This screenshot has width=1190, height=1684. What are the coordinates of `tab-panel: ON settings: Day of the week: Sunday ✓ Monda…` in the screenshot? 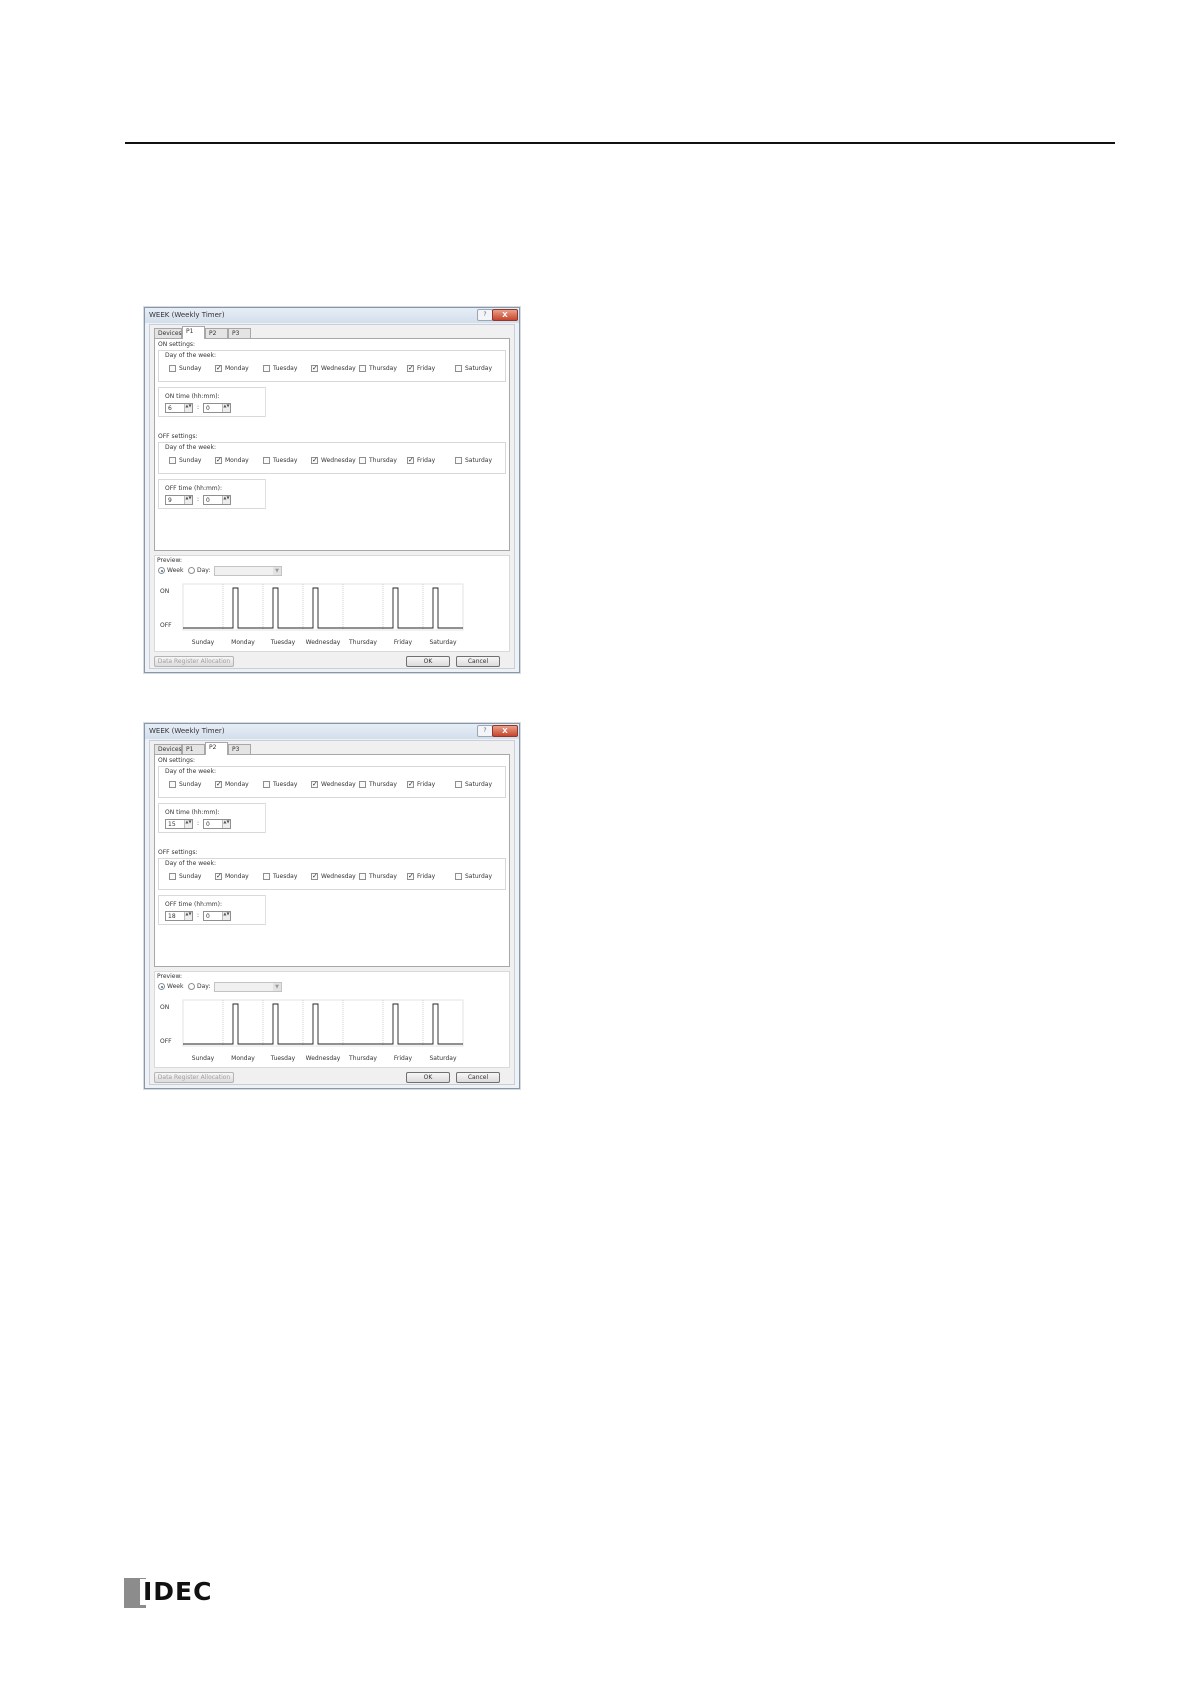 It's located at (332, 444).